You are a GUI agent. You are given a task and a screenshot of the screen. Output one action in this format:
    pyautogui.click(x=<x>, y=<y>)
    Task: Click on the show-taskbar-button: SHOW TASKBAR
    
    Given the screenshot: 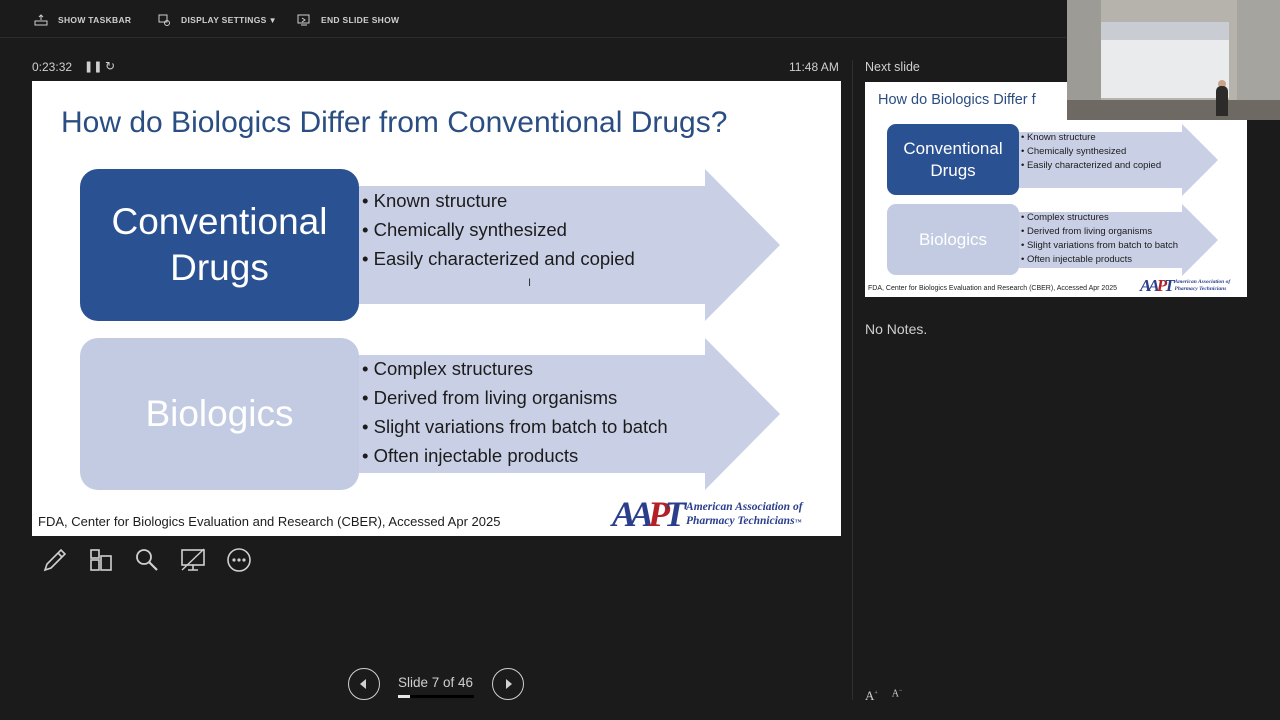 What is the action you would take?
    pyautogui.click(x=82, y=20)
    